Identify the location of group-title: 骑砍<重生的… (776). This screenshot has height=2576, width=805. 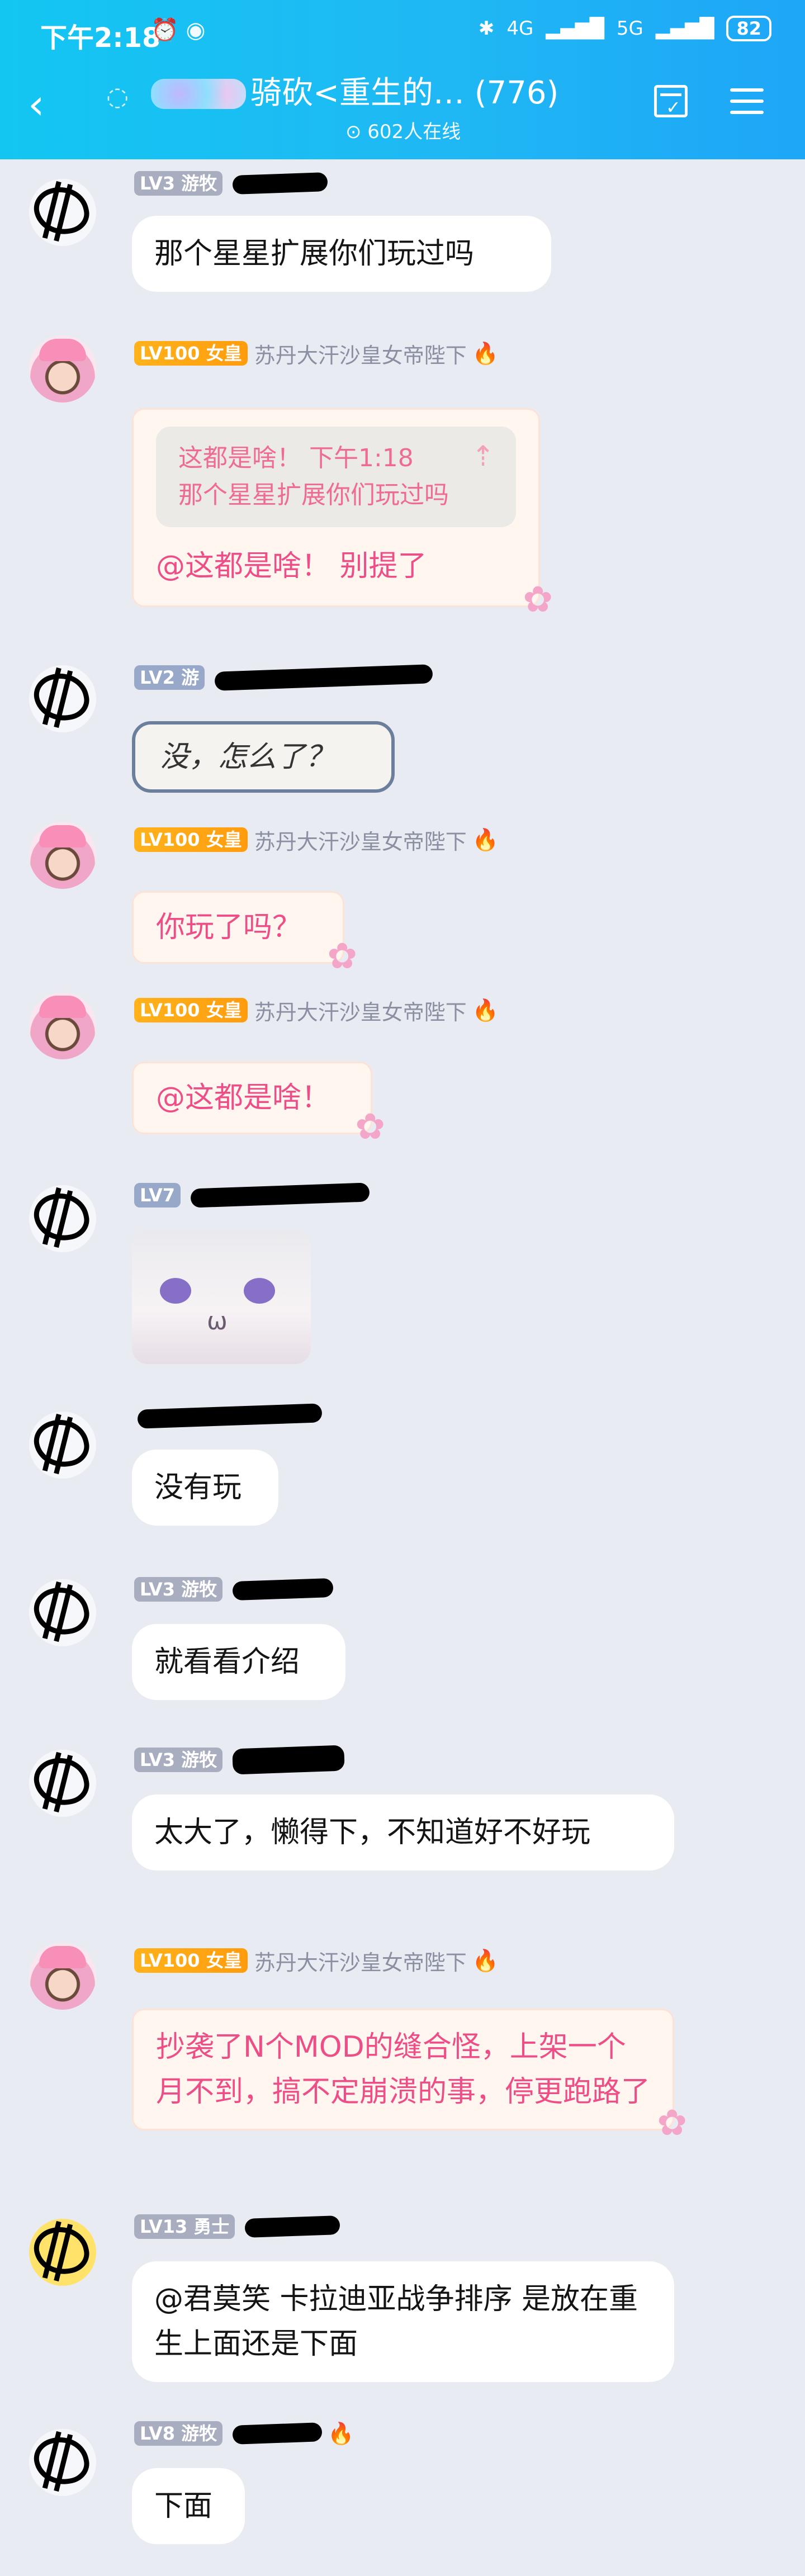
(354, 93).